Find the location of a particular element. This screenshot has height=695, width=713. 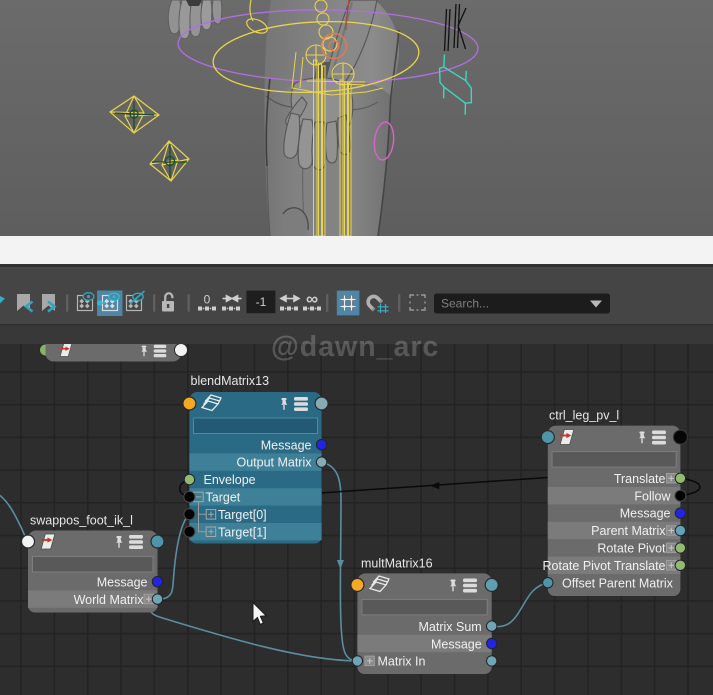

svg-text: ctrl_leg_pv_l is located at coordinates (584, 416).